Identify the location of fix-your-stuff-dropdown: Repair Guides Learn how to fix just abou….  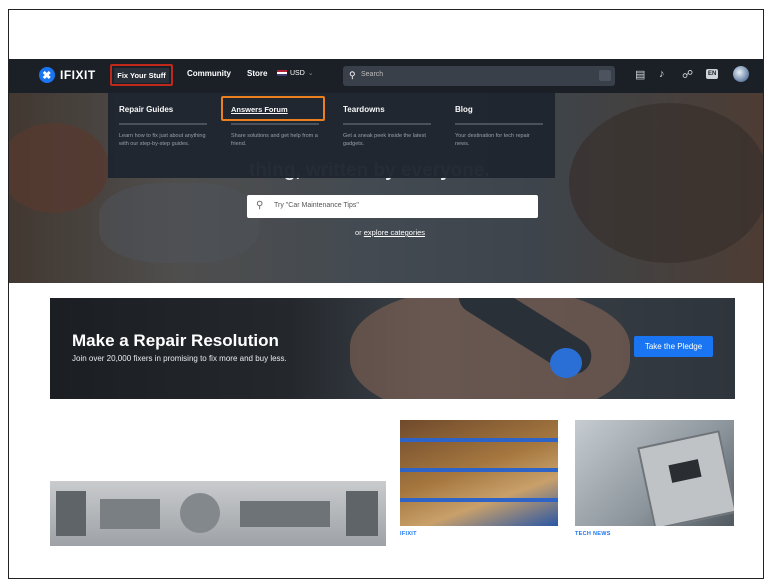
(331, 135).